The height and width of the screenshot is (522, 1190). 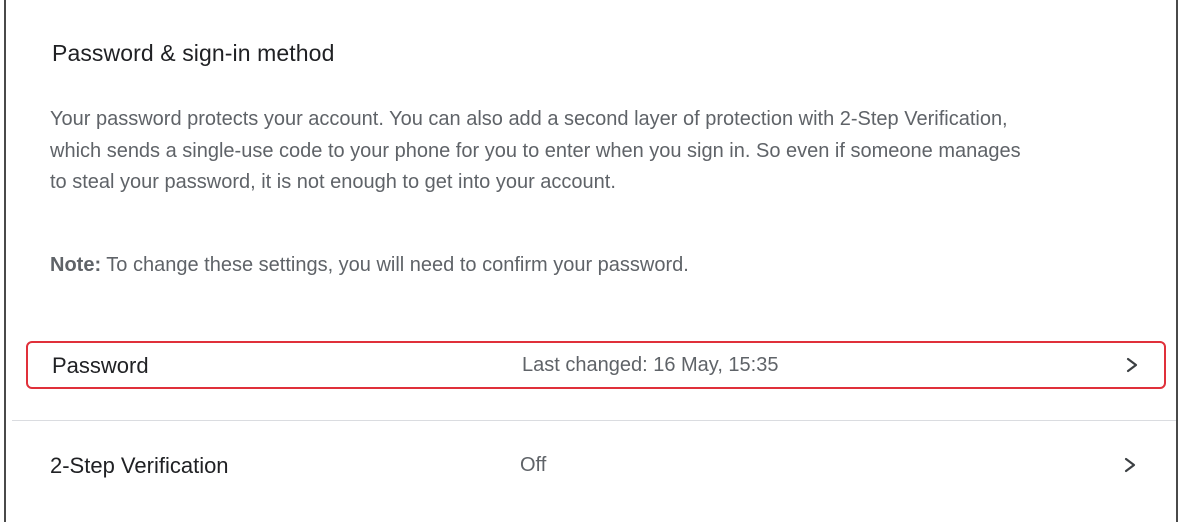 What do you see at coordinates (139, 465) in the screenshot?
I see `two-step-row-label: 2-Step Verification` at bounding box center [139, 465].